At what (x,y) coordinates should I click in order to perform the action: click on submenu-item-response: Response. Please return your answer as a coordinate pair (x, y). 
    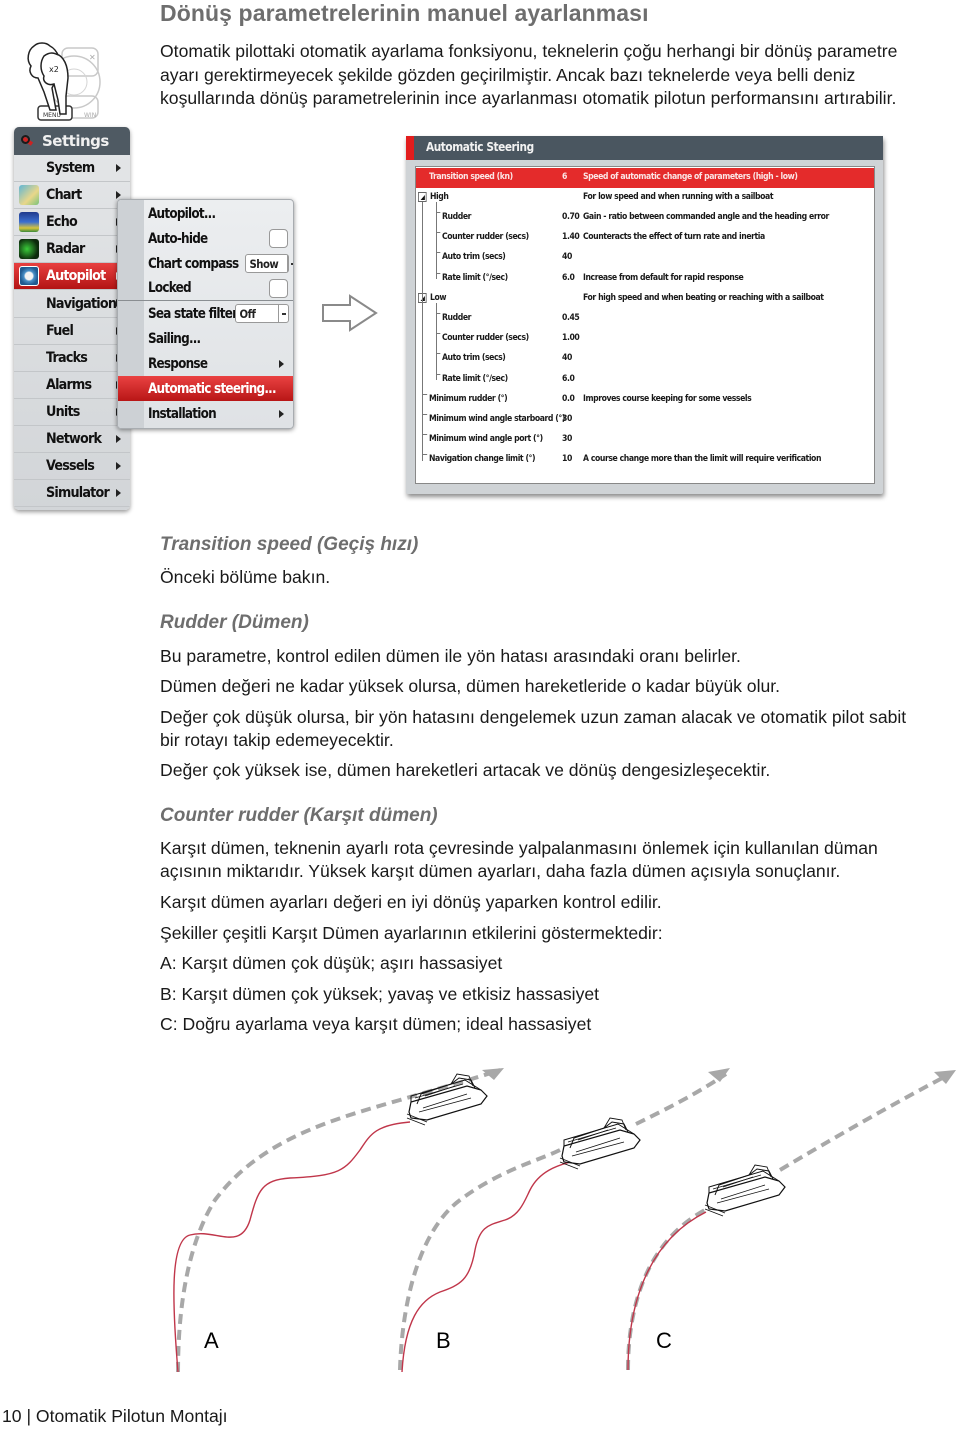
    Looking at the image, I should click on (205, 363).